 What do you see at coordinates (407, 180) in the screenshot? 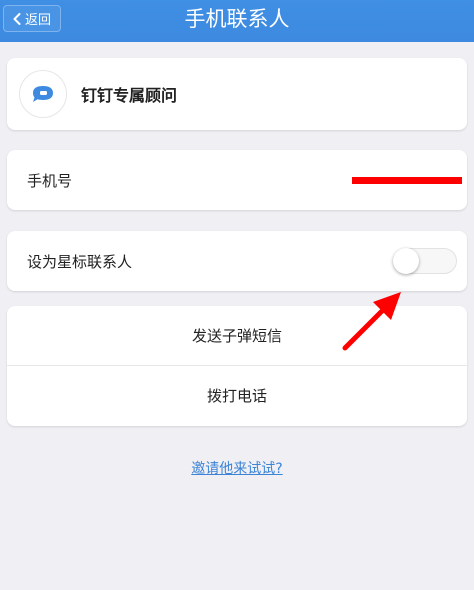
I see `phone-number-redacted` at bounding box center [407, 180].